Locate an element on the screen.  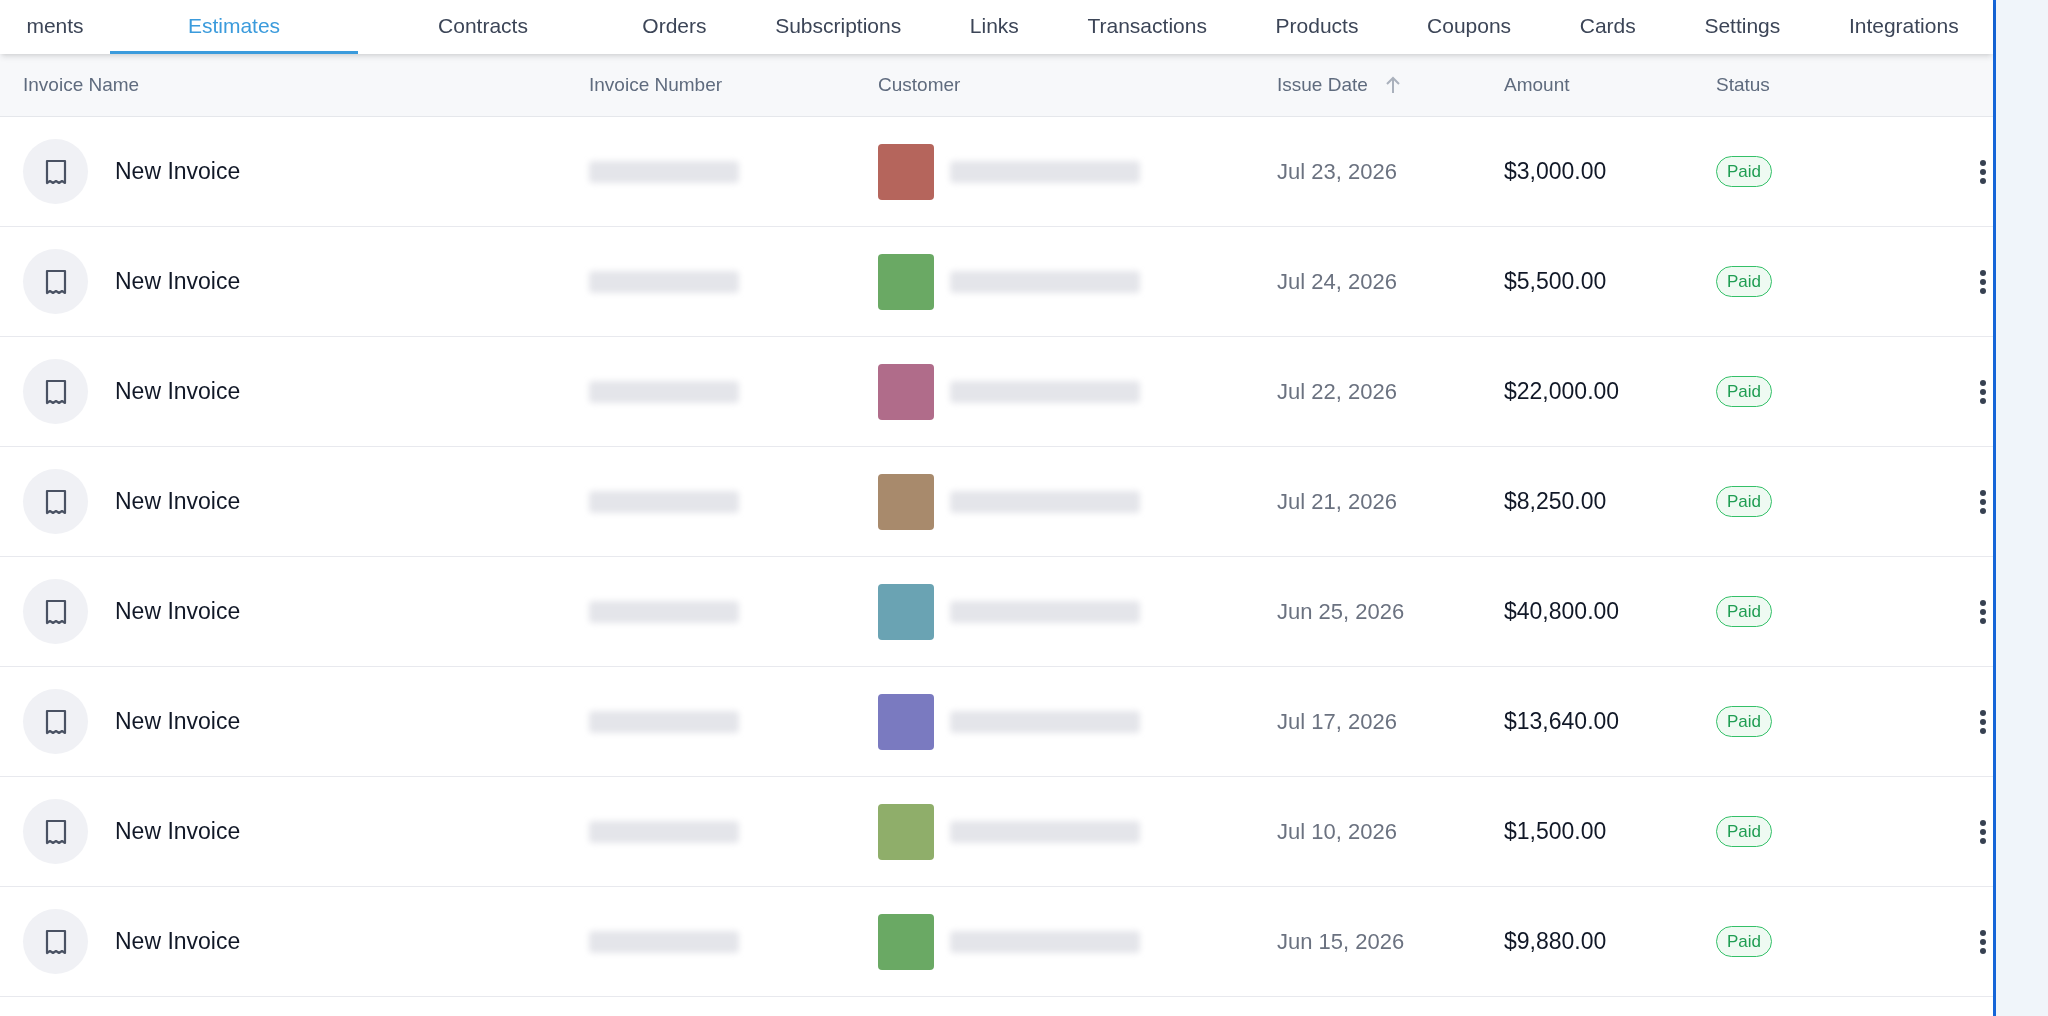
nav-tab: Orders is located at coordinates (674, 27).